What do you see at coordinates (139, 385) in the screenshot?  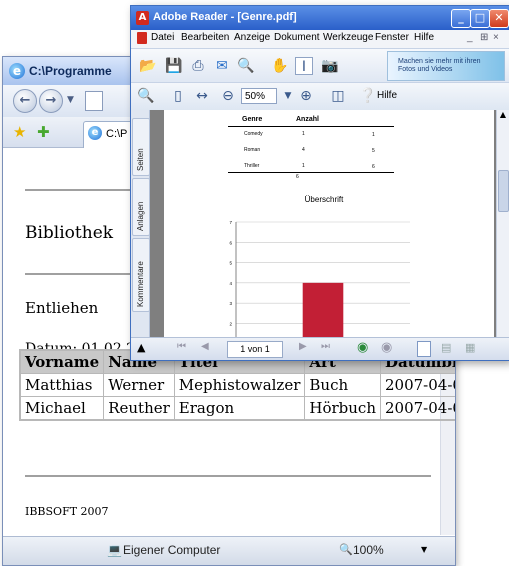 I see `table-cell: Werner` at bounding box center [139, 385].